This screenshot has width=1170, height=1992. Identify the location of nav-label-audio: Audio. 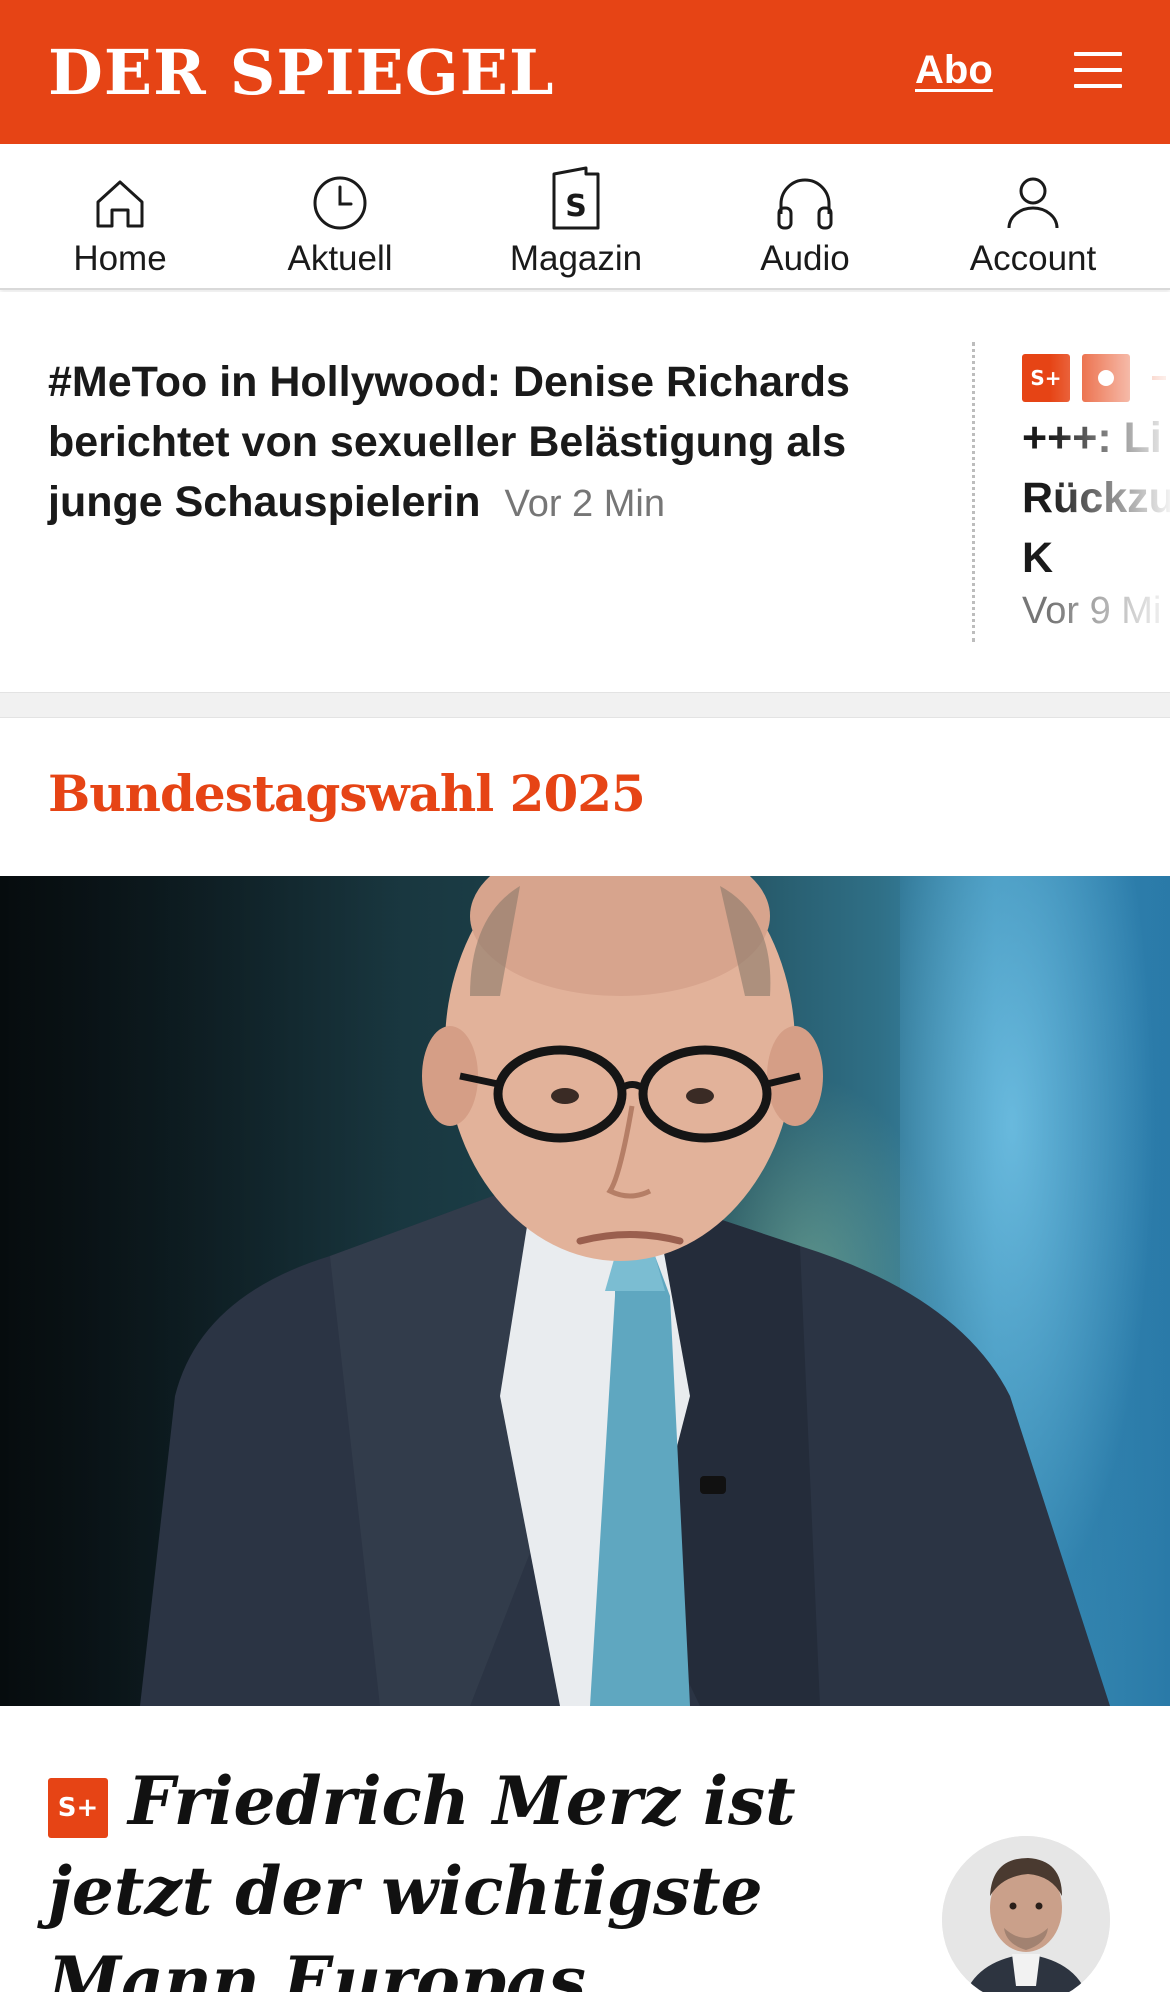
(805, 258).